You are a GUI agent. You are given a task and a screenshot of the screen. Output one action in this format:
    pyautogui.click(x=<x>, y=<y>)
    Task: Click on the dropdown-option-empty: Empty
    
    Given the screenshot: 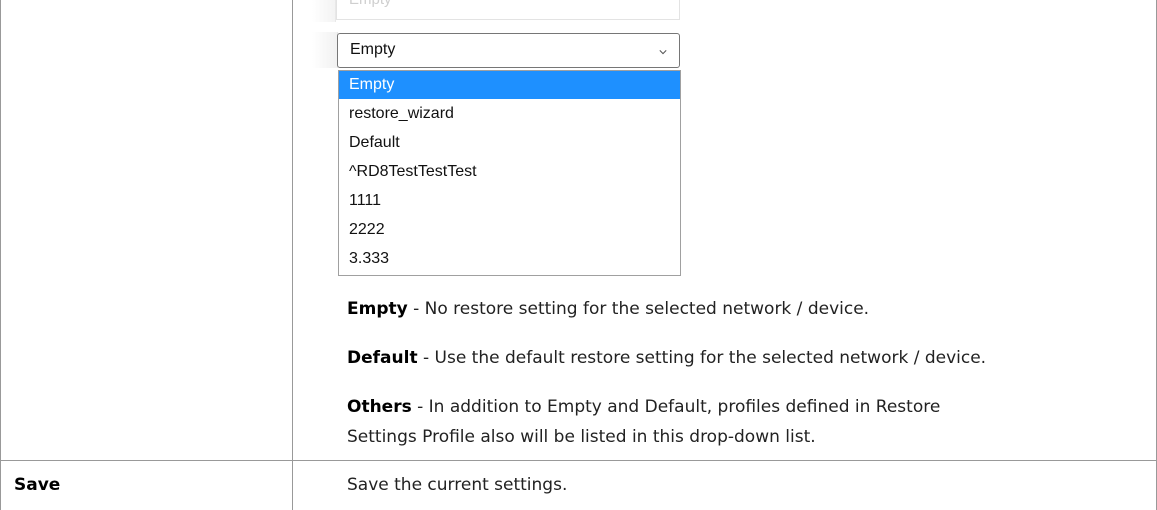 What is the action you would take?
    pyautogui.click(x=509, y=85)
    